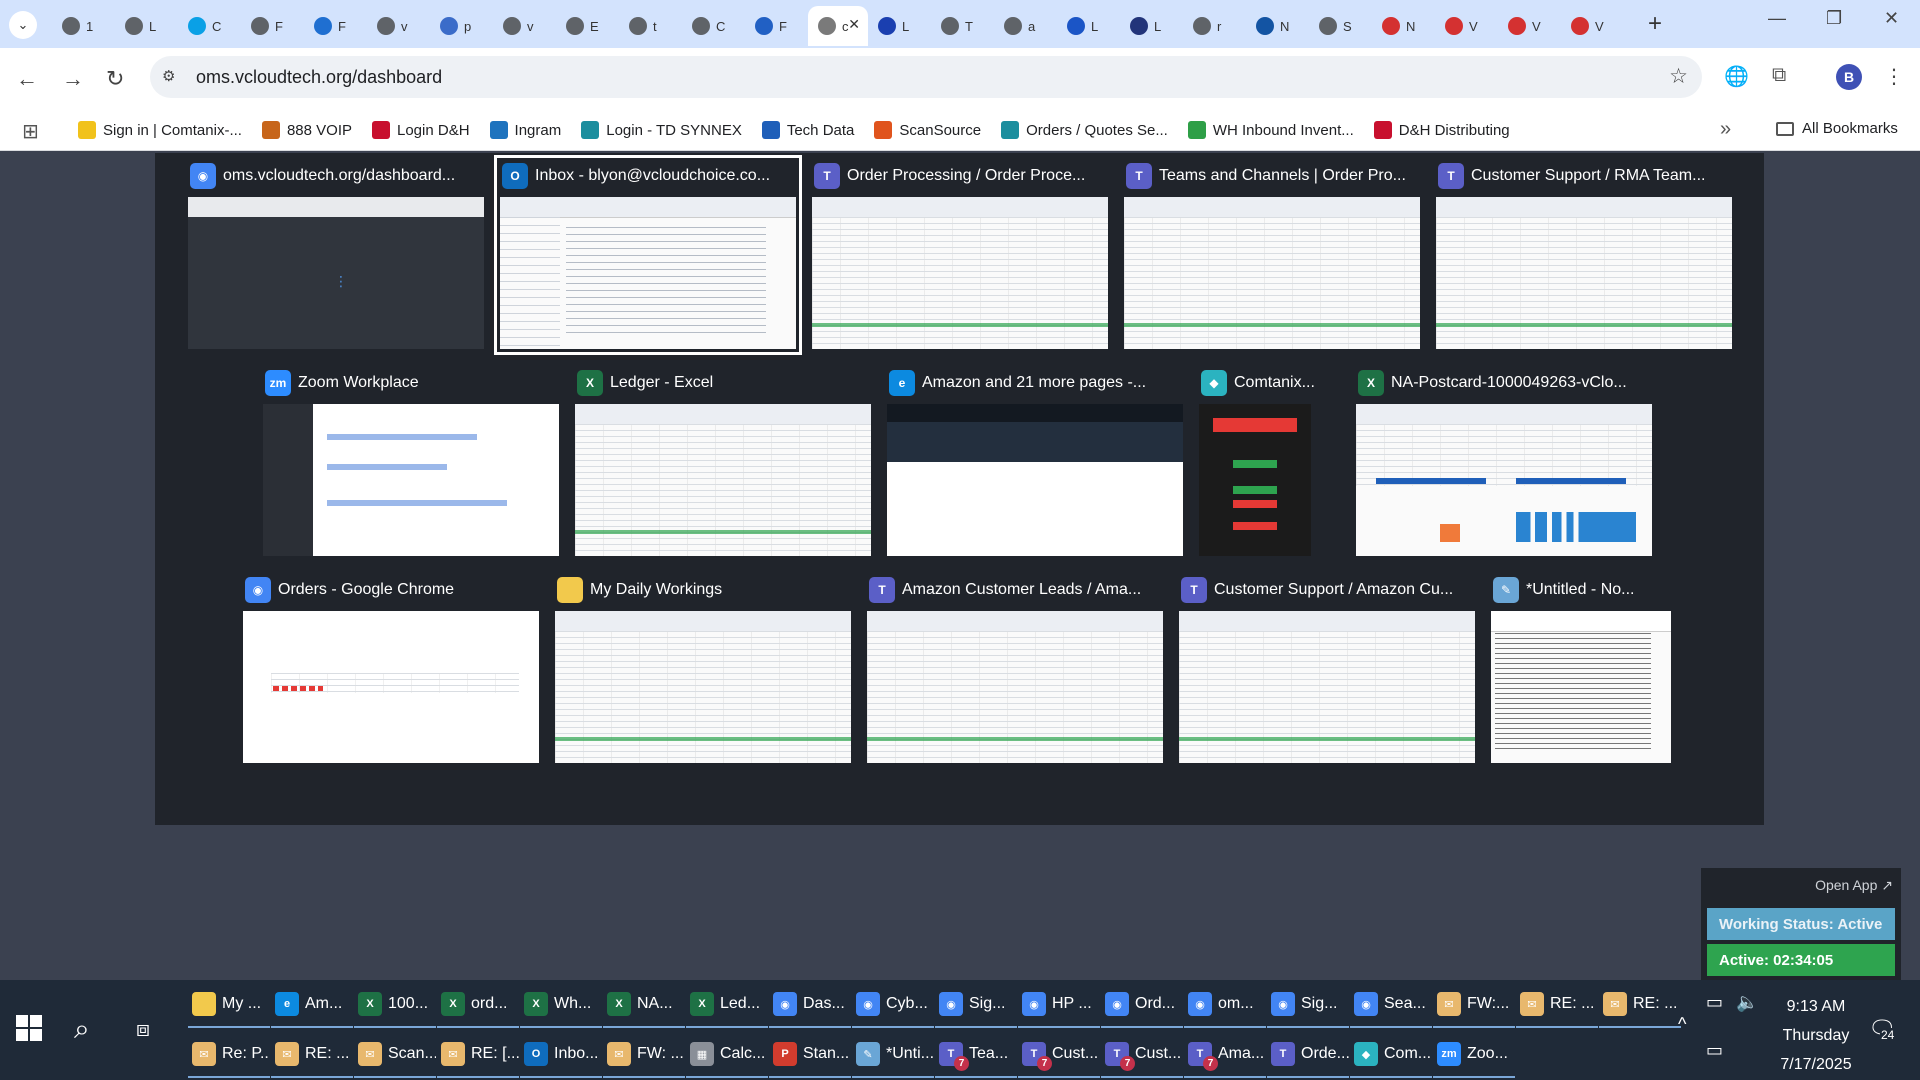 The image size is (1920, 1080). I want to click on tab: r, so click(1214, 26).